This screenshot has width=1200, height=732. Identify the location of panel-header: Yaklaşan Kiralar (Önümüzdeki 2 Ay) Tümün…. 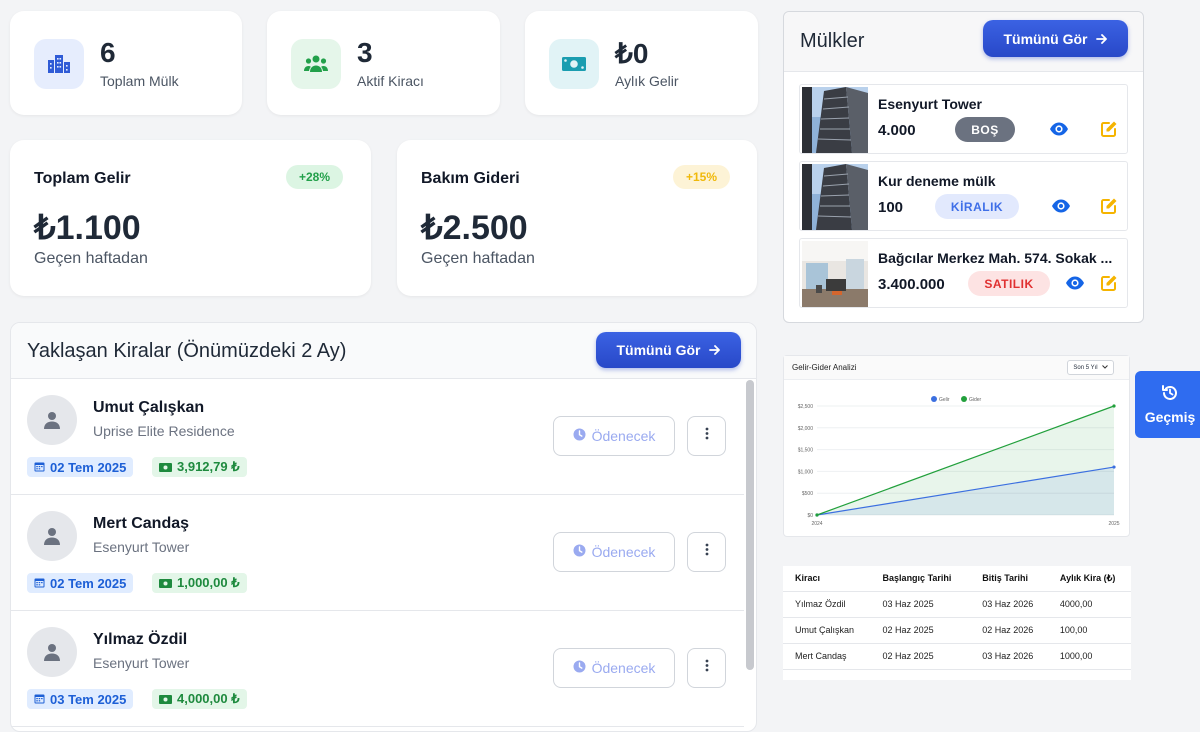
(383, 351).